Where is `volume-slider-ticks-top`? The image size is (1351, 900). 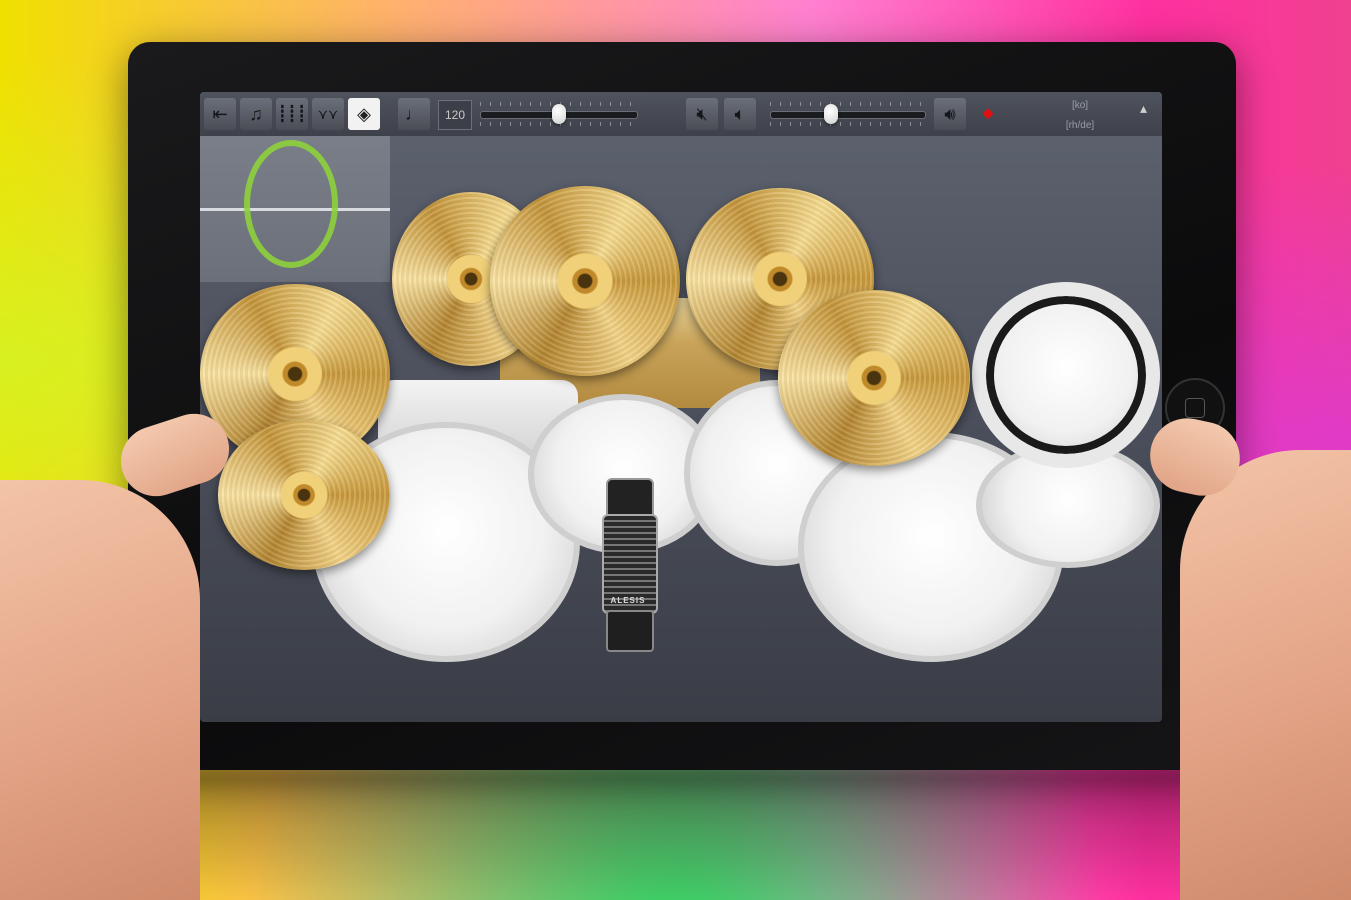 volume-slider-ticks-top is located at coordinates (848, 104).